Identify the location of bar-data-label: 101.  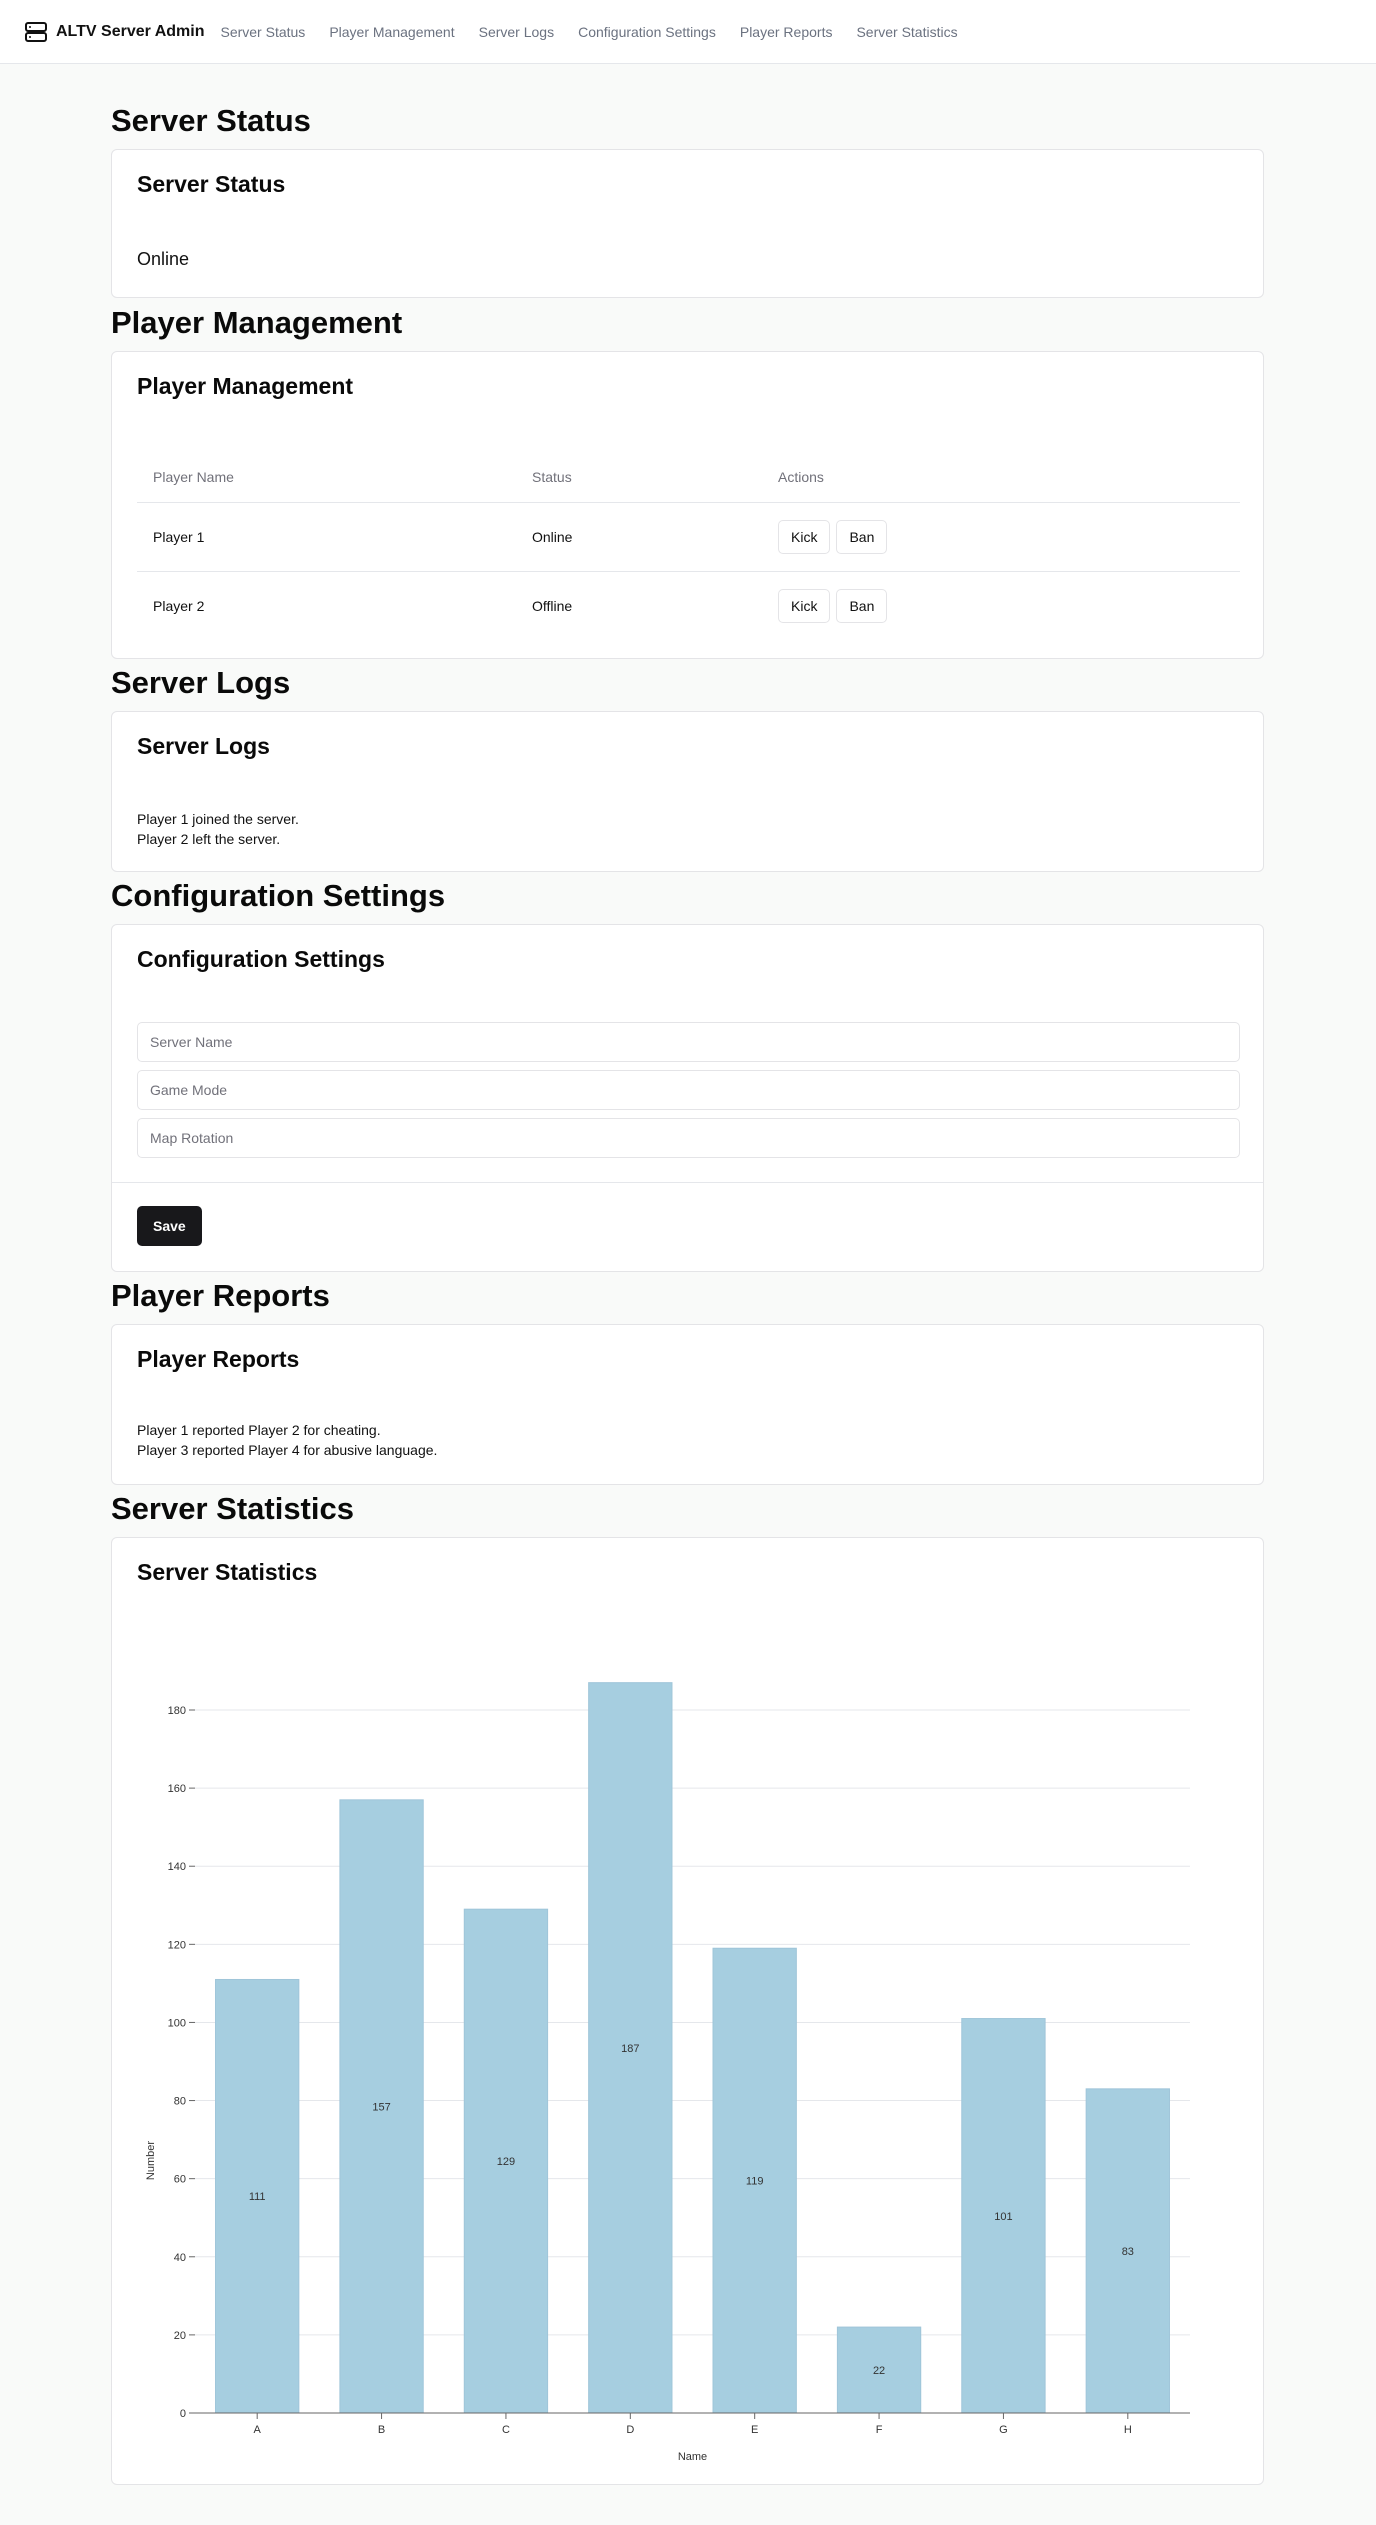
(1003, 2217).